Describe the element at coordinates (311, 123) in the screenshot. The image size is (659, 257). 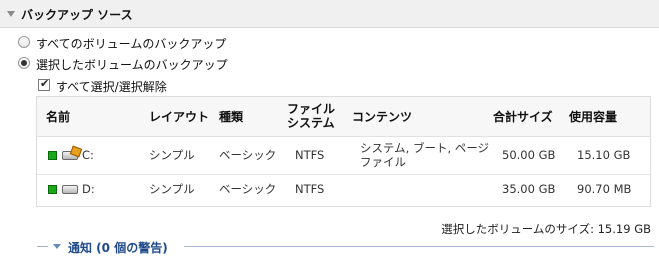
I see `column-header-filesystem-line2: システム` at that location.